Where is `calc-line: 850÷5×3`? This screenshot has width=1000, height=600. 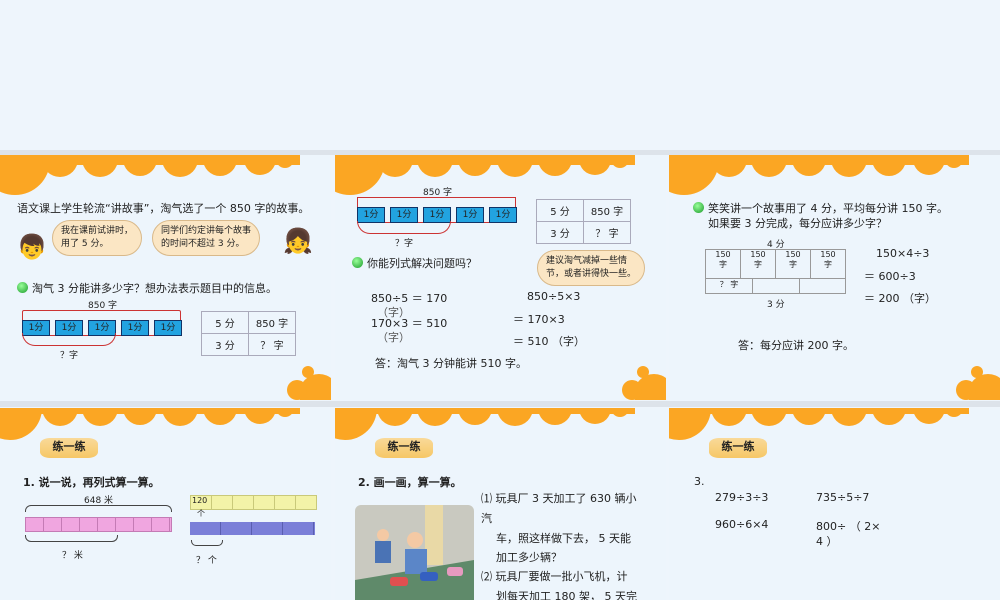 calc-line: 850÷5×3 is located at coordinates (554, 296).